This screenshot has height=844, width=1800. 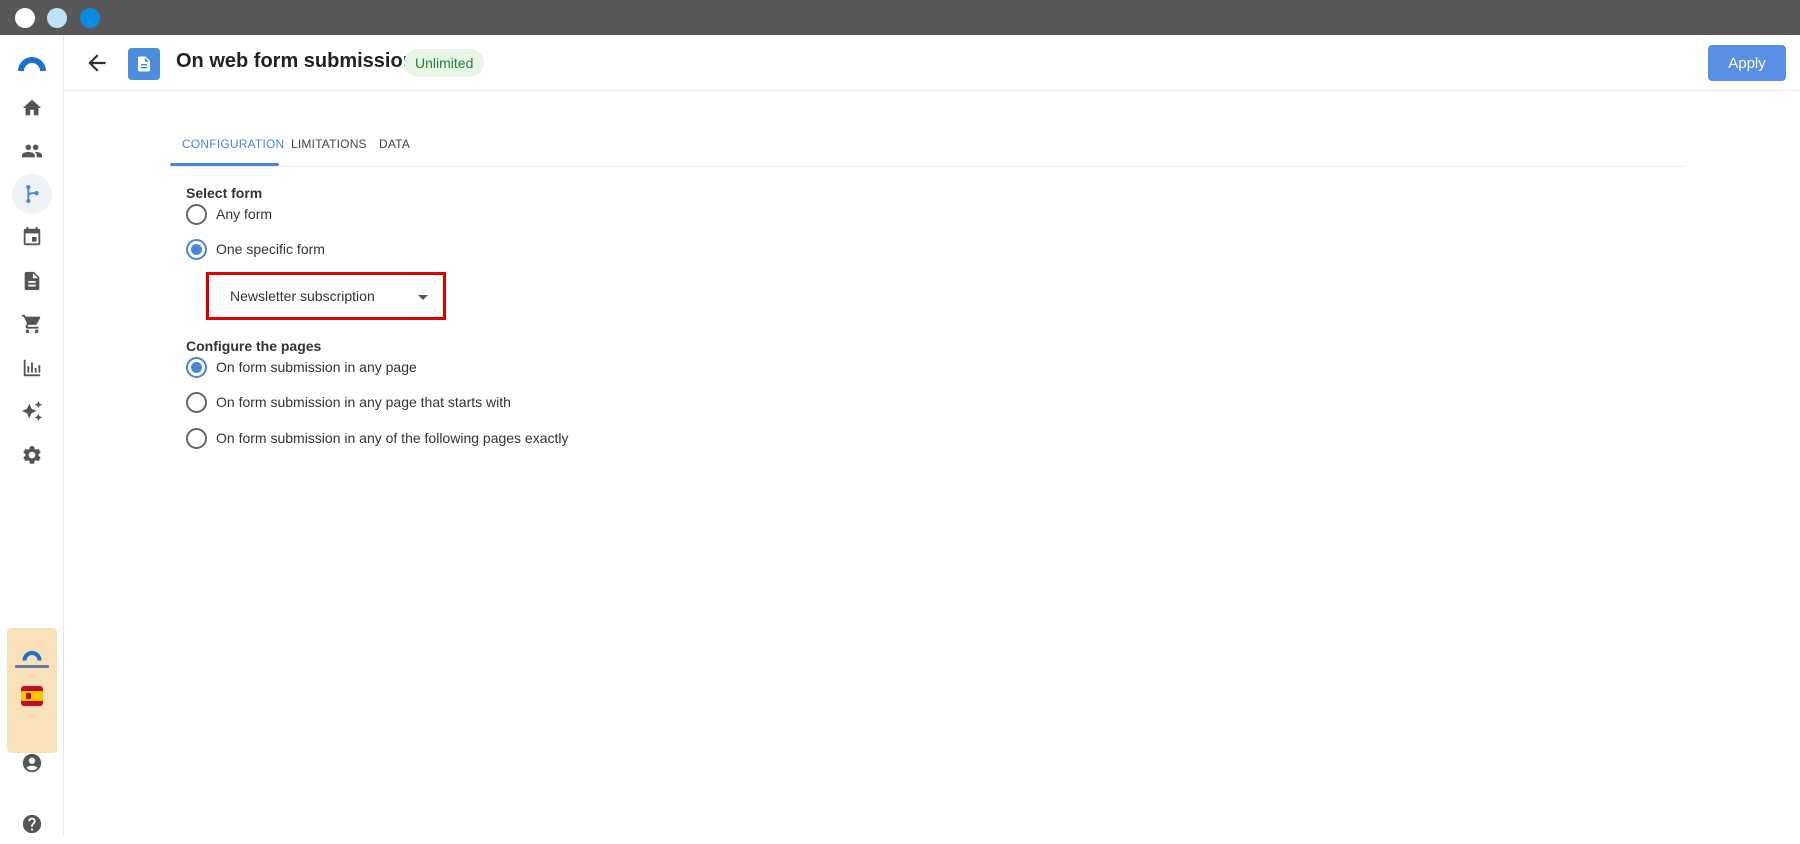 I want to click on radio-label: One specific form, so click(x=270, y=249).